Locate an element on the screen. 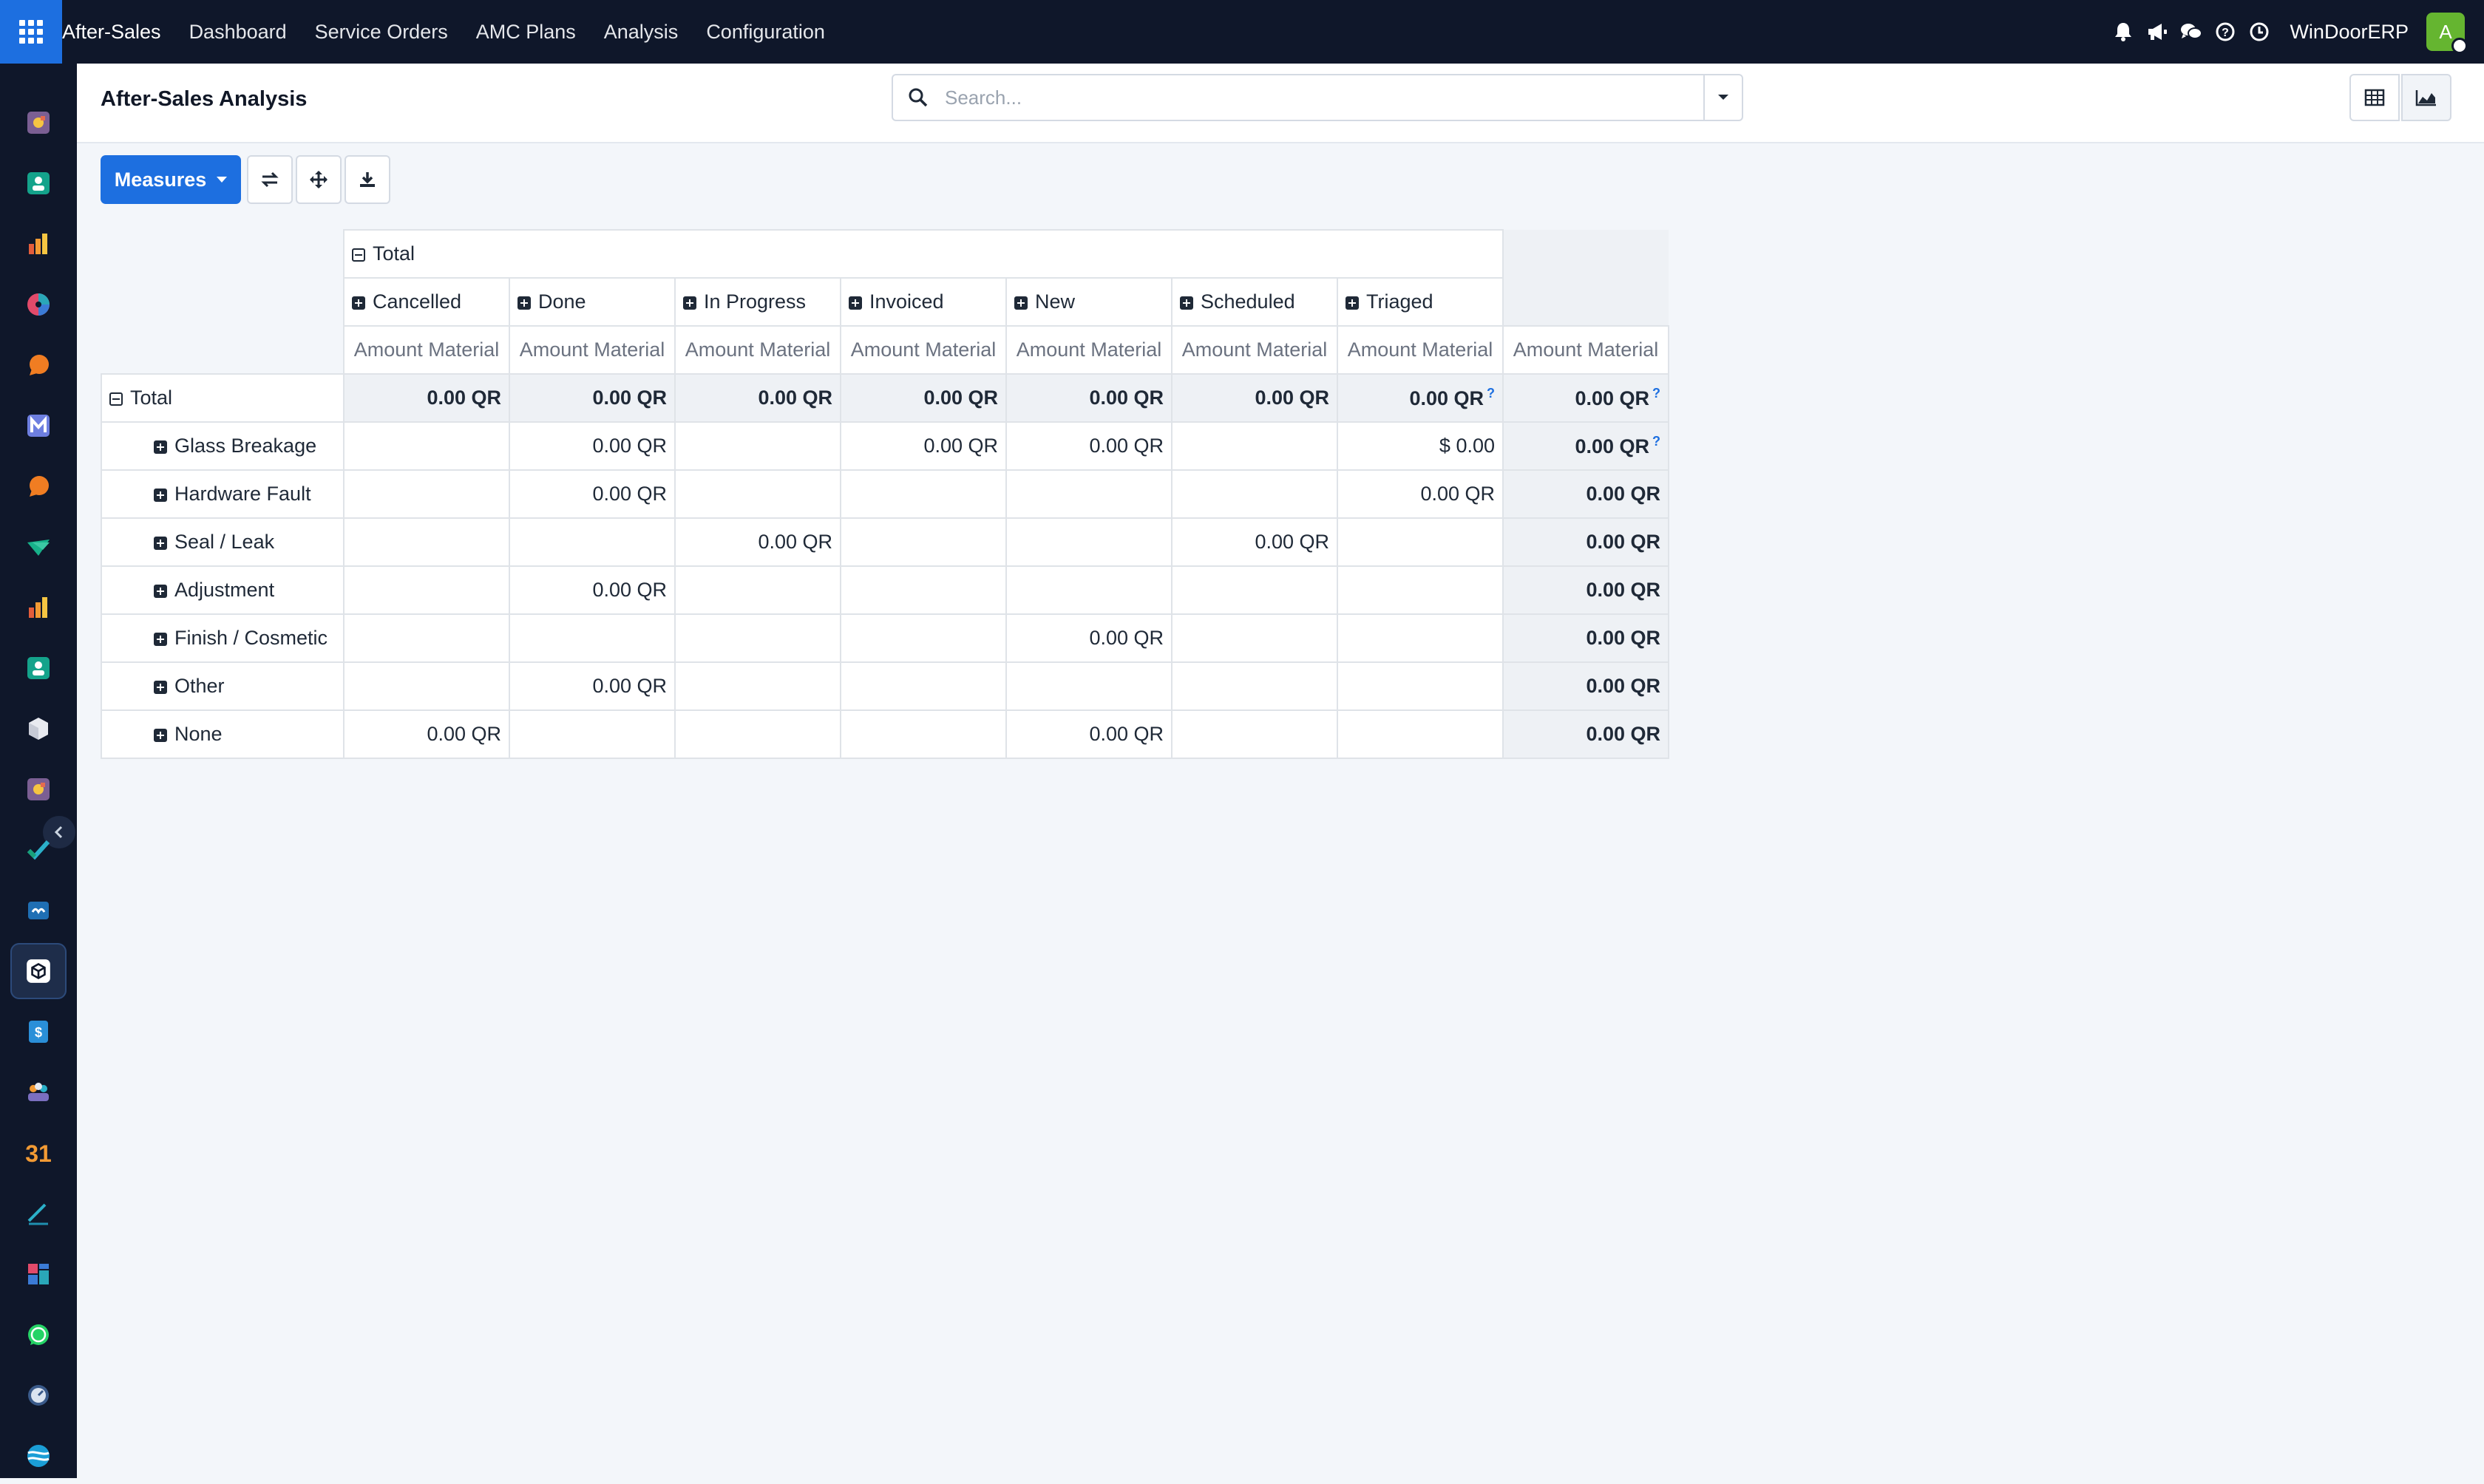 This screenshot has height=1484, width=2484. help-icon: ? is located at coordinates (2225, 32).